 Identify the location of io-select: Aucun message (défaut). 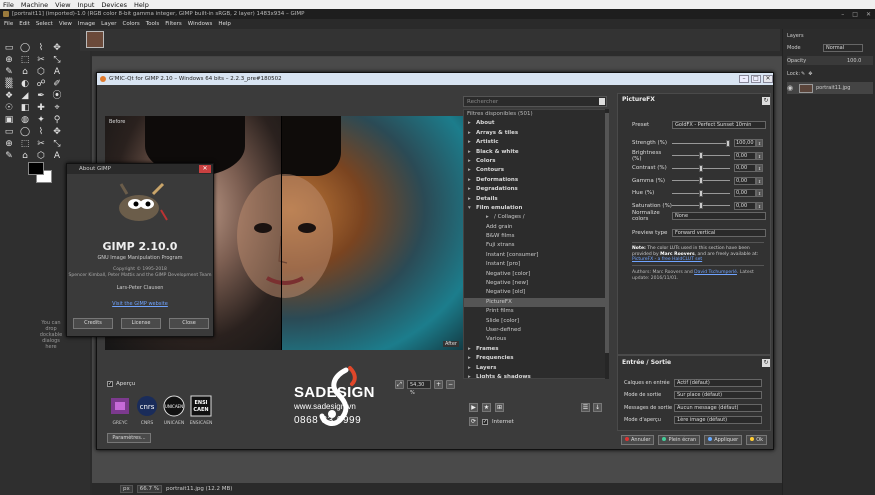
(718, 407).